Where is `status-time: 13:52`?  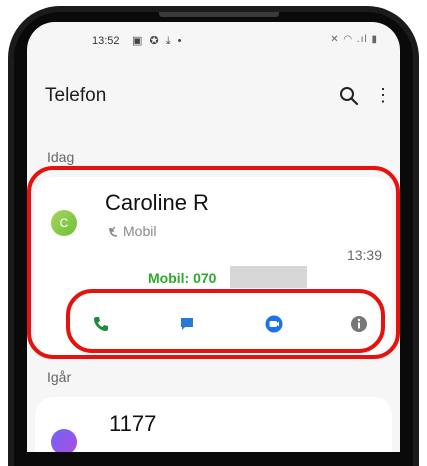 status-time: 13:52 is located at coordinates (106, 41).